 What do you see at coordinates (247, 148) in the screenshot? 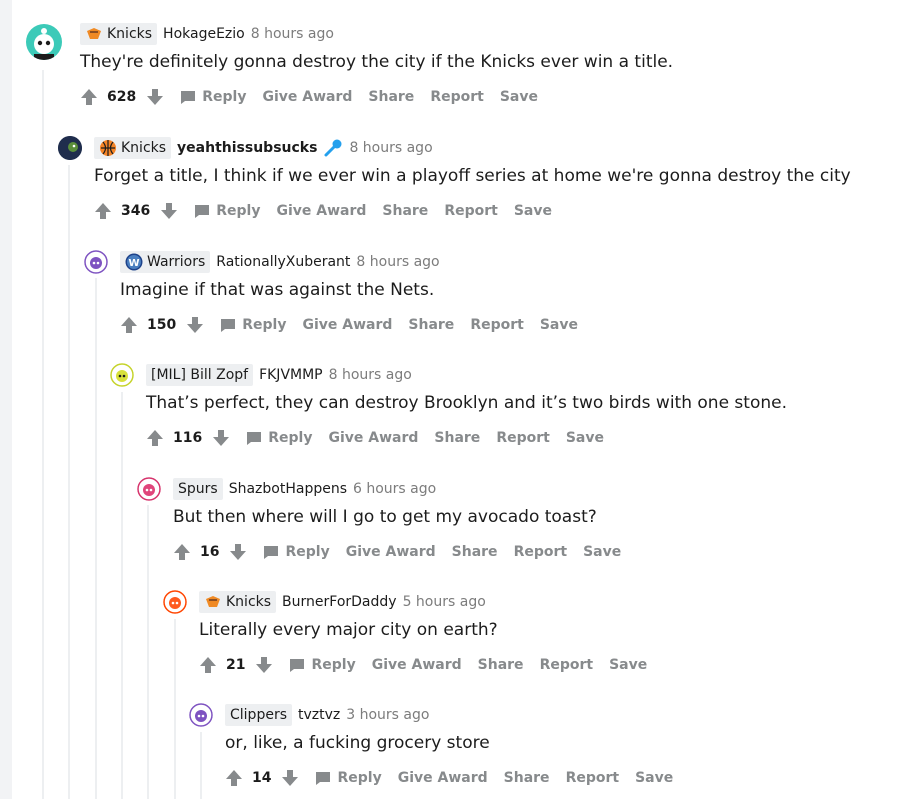
I see `author-link: yeahthissubsucks` at bounding box center [247, 148].